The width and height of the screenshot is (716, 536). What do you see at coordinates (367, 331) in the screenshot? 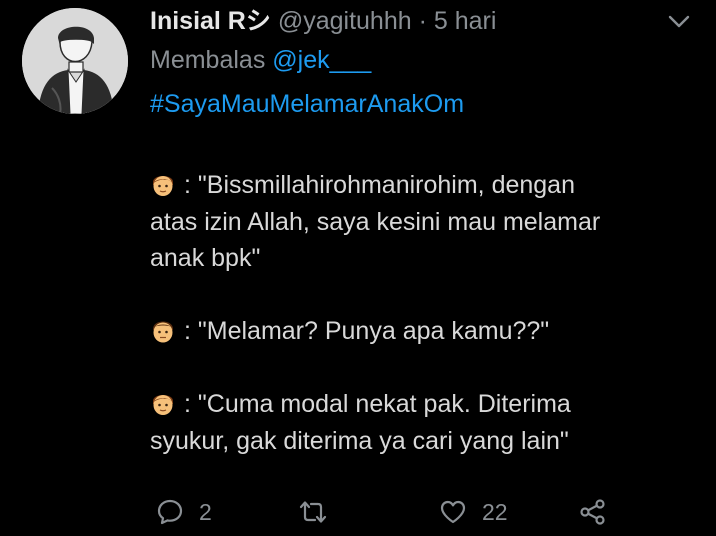
I see `dialogue-text: : "Melamar? Punya apa kamu??"` at bounding box center [367, 331].